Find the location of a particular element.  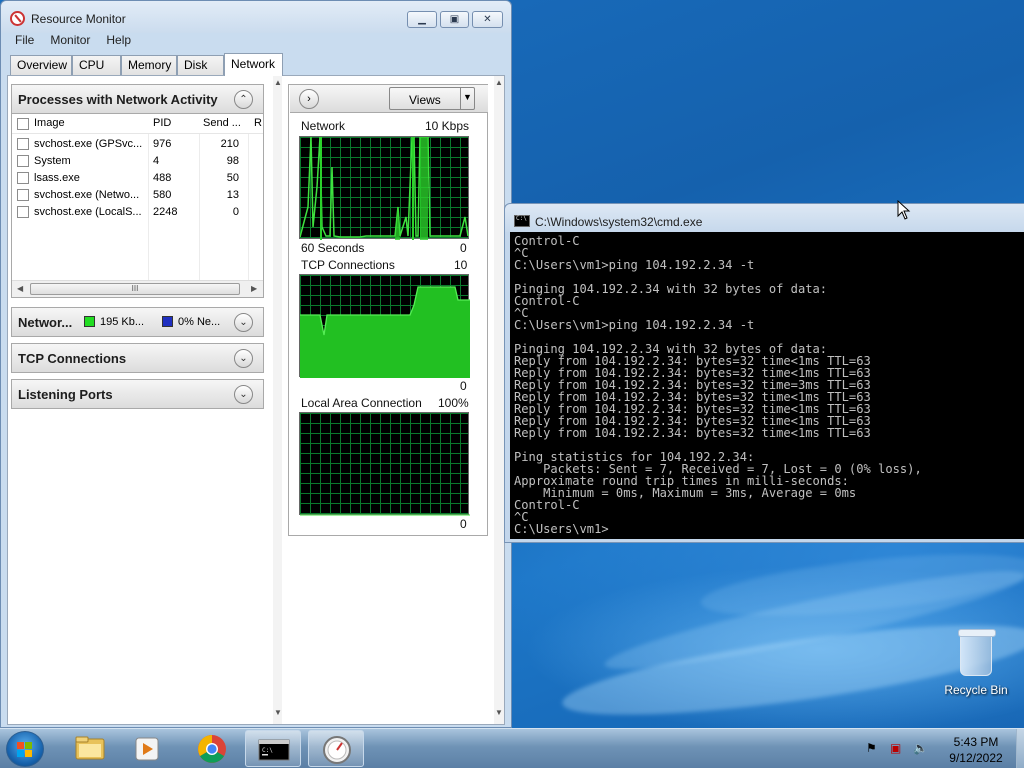

lan-graph-label: Local Area Connection is located at coordinates (361, 403).